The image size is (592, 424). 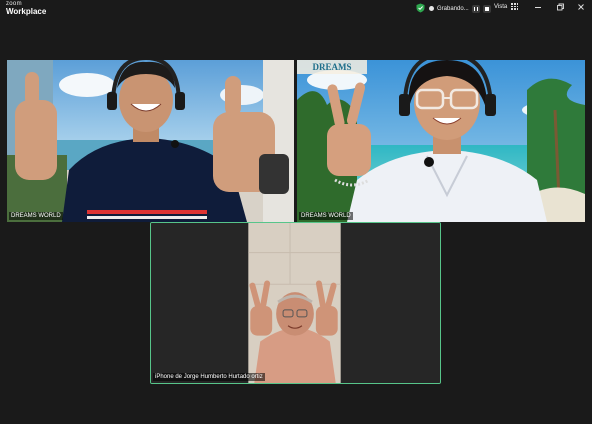 I want to click on view-button: Vista, so click(x=506, y=6).